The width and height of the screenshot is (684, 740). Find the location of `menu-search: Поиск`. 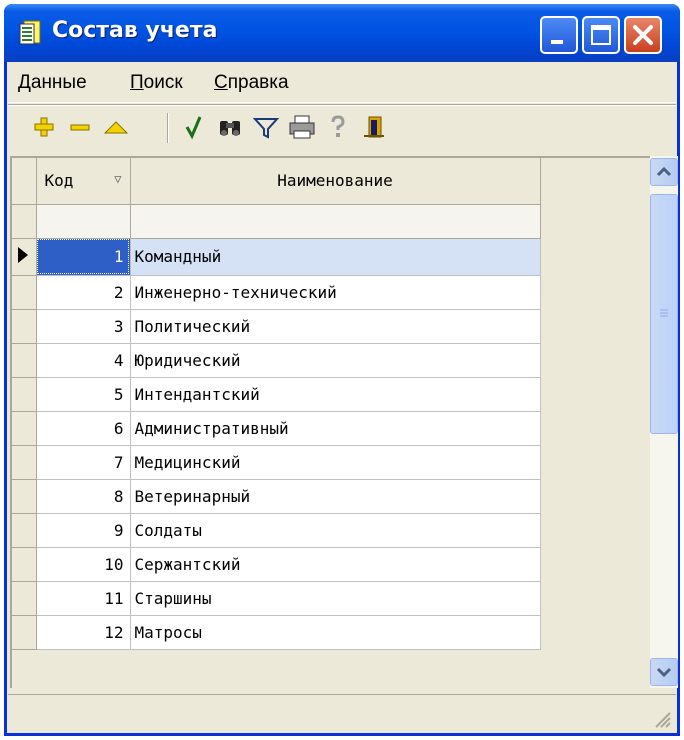

menu-search: Поиск is located at coordinates (156, 83).